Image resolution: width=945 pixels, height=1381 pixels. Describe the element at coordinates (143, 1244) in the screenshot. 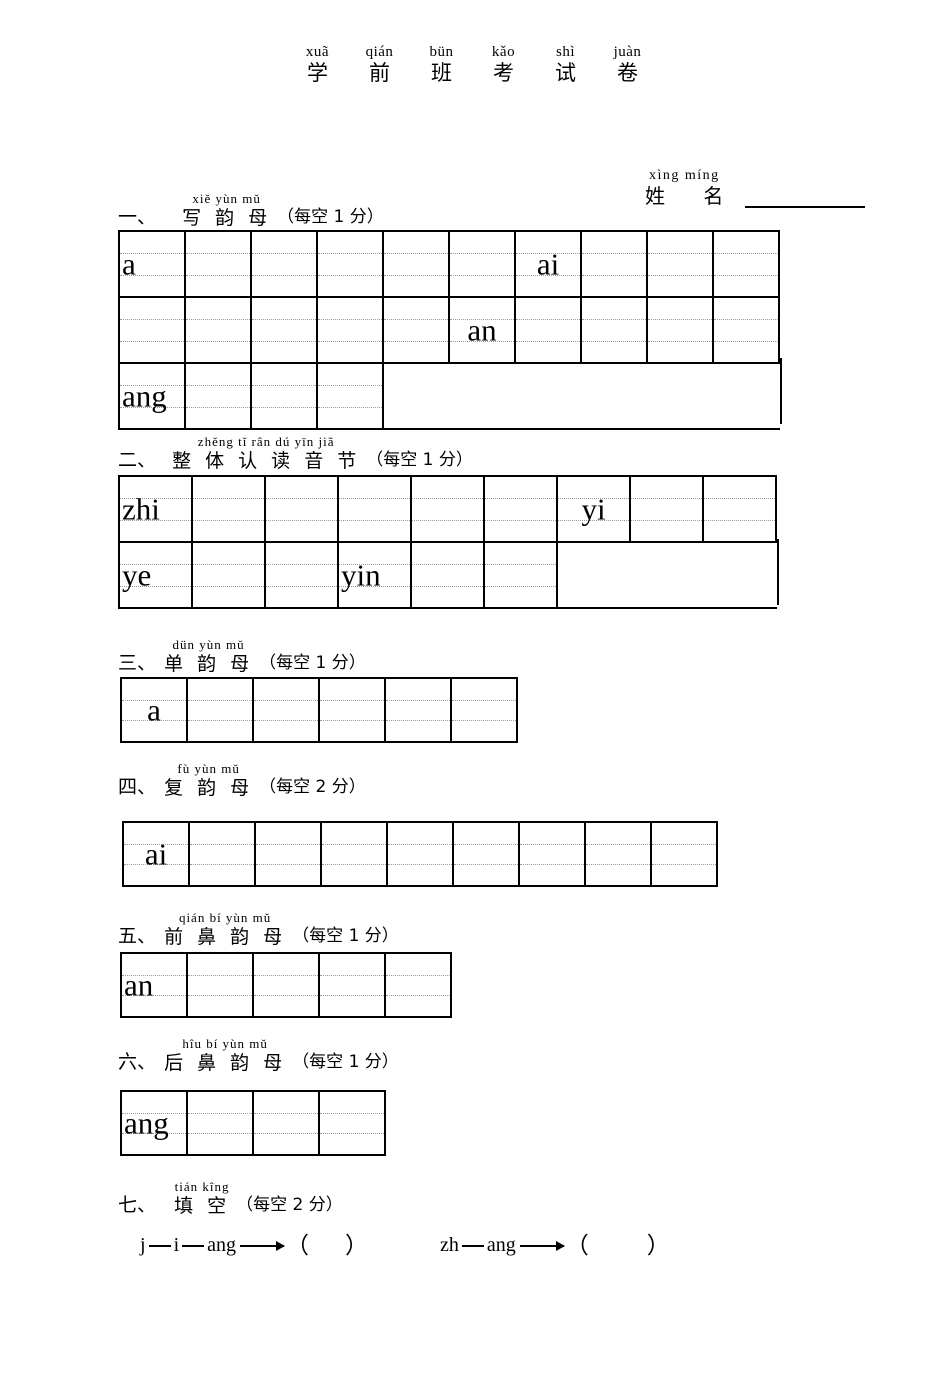

I see `fill-item-1-initial: j` at that location.